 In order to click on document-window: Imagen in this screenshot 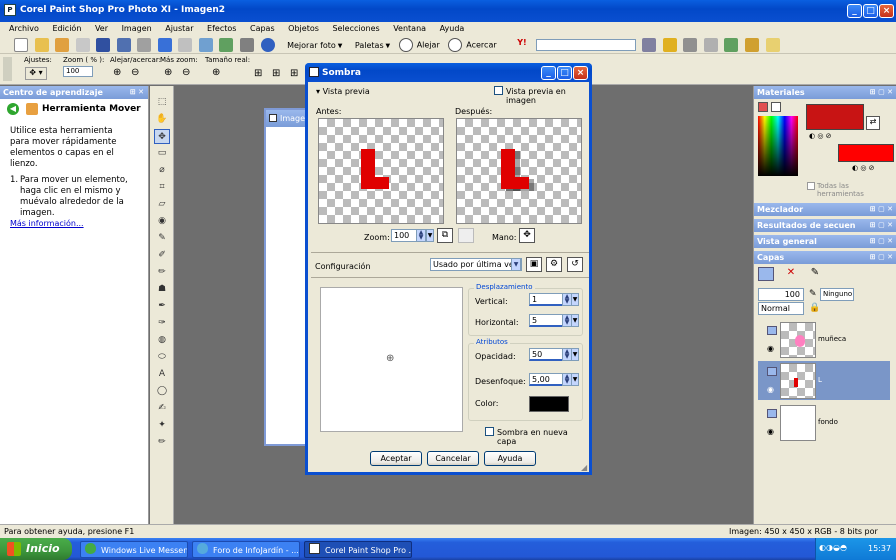, I will do `click(287, 277)`.